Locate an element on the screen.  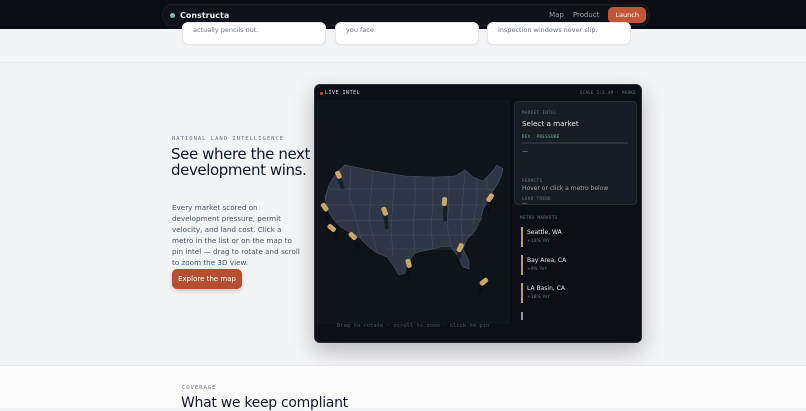
market-intel-label: MARKET INTEL is located at coordinates (539, 112).